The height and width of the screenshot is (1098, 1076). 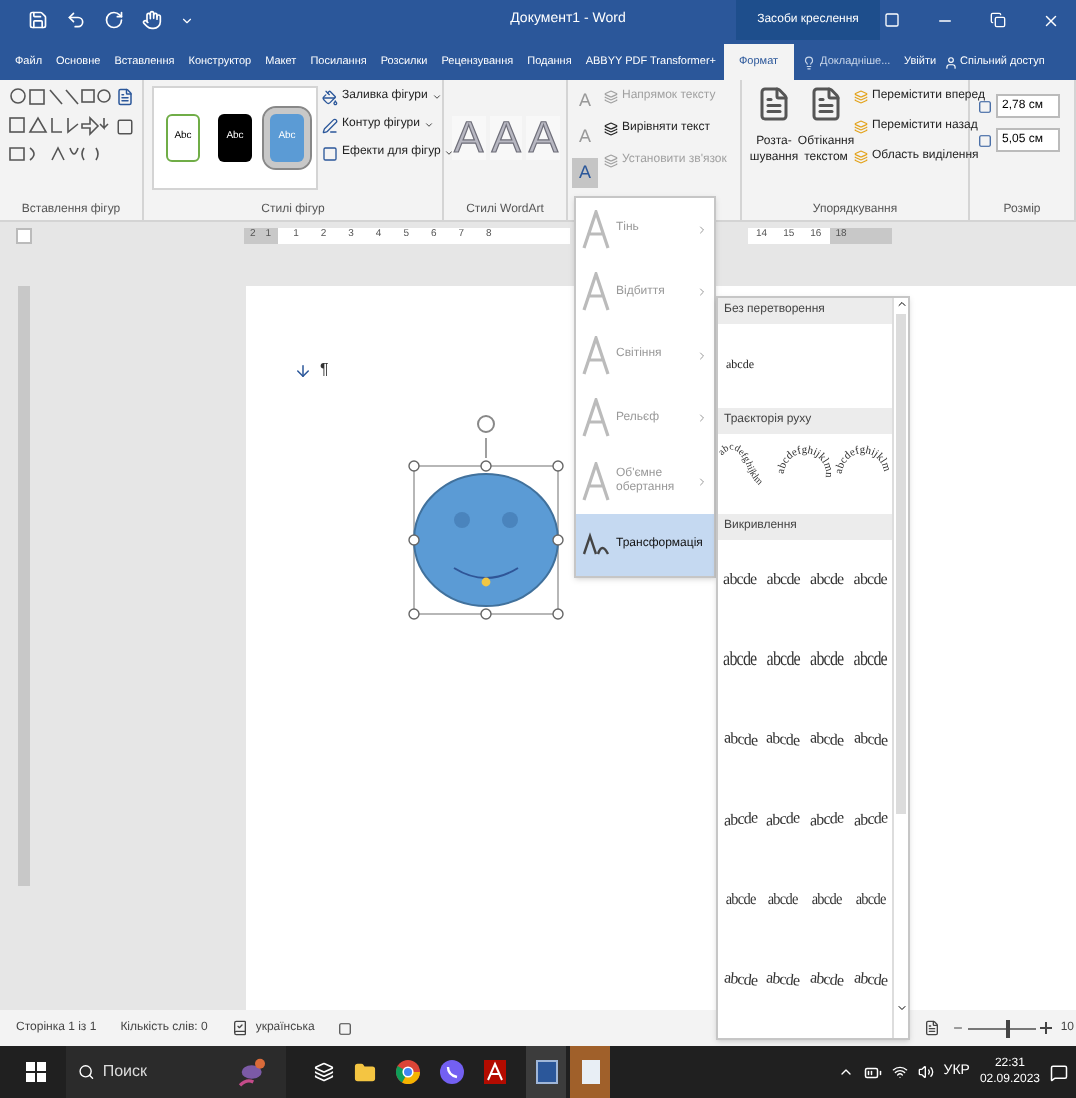 What do you see at coordinates (872, 1072) in the screenshot?
I see `battery-icon` at bounding box center [872, 1072].